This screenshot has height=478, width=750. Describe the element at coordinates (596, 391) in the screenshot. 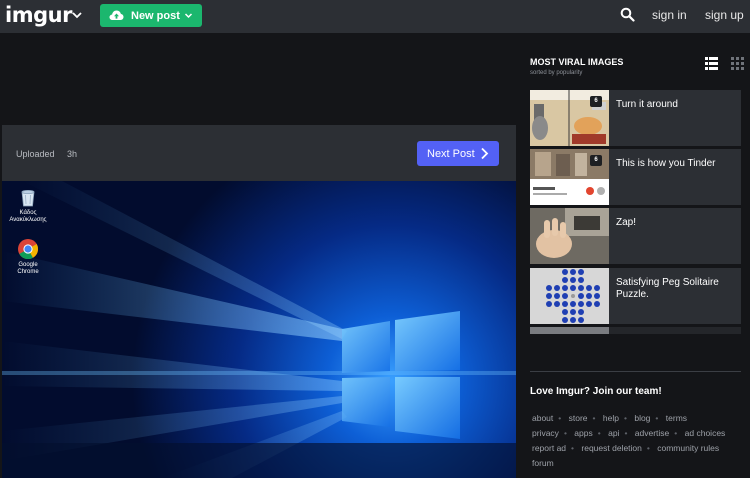

I see `join-team-heading: Love Imgur? Join our team!` at that location.